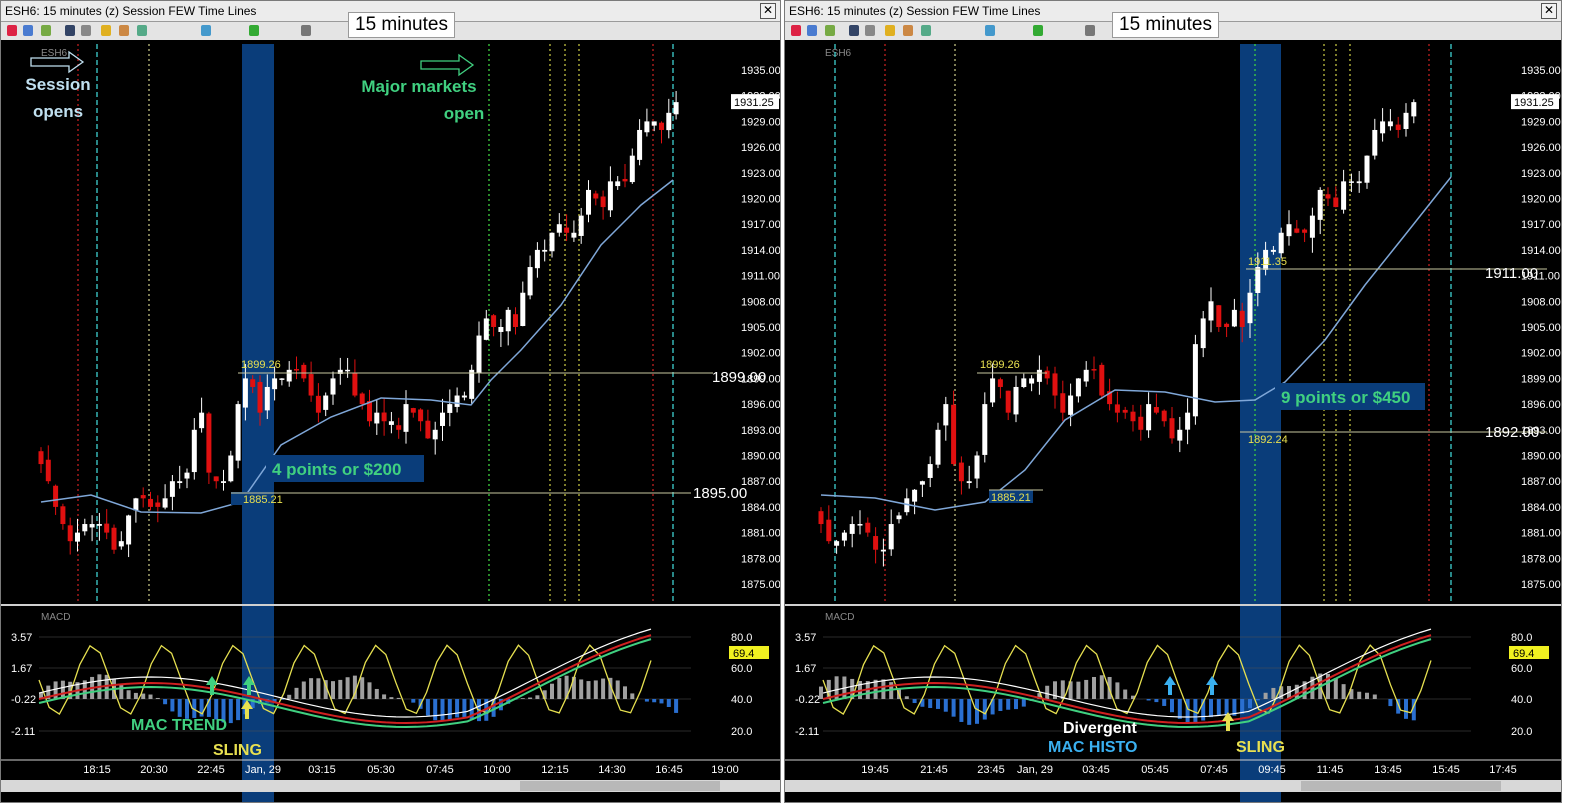 This screenshot has height=803, width=1594. What do you see at coordinates (1092, 747) in the screenshot?
I see `macd-annotation: MAC HISTO` at bounding box center [1092, 747].